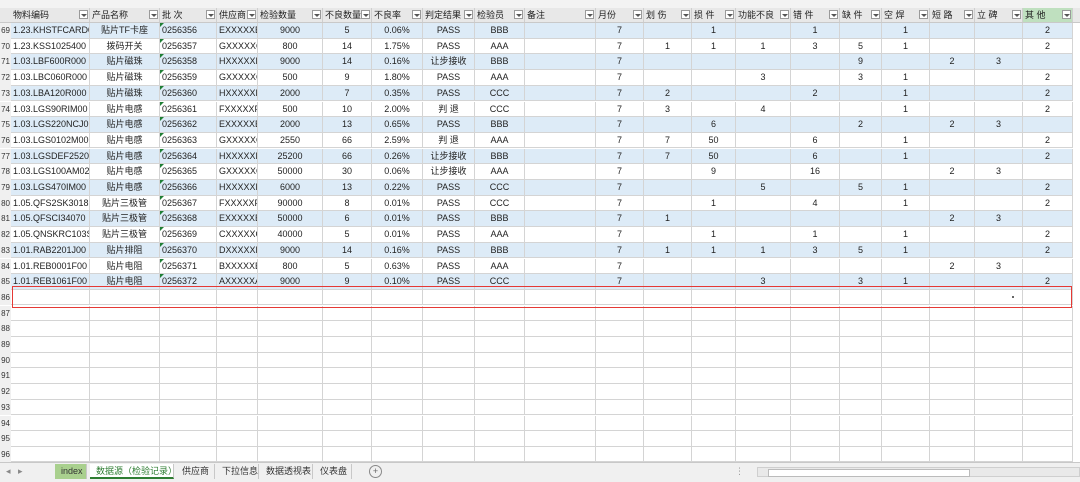  I want to click on row-number: 72, so click(5, 78).